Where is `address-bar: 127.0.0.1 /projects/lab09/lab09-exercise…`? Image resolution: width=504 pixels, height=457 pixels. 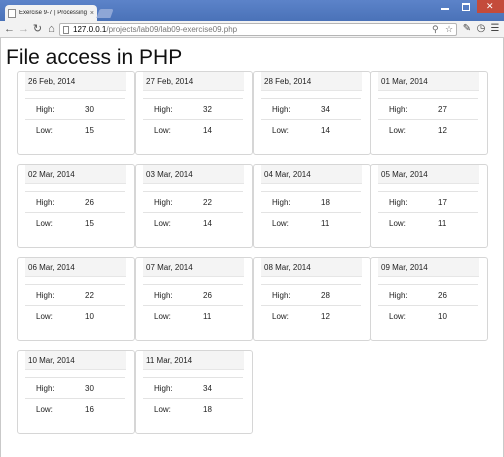
address-bar: 127.0.0.1 /projects/lab09/lab09-exercise… is located at coordinates (258, 29).